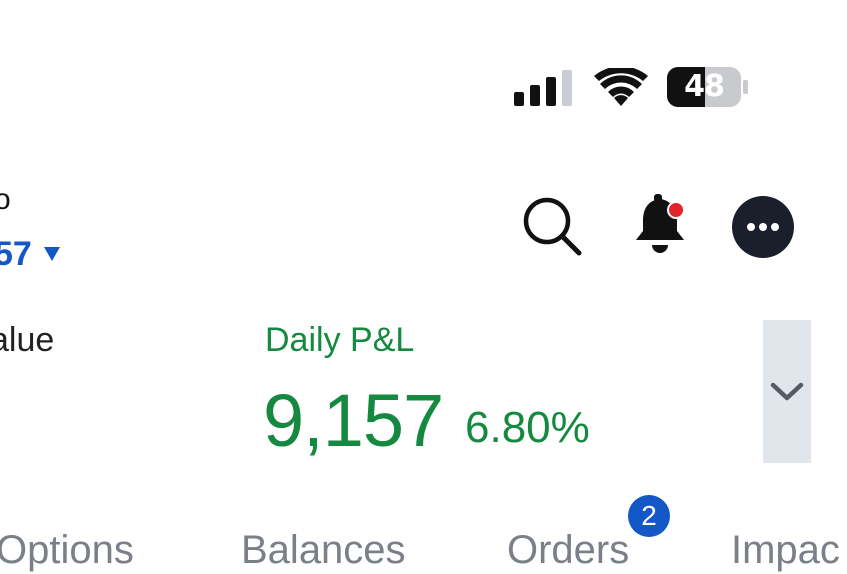  What do you see at coordinates (660, 225) in the screenshot?
I see `bell-icon` at bounding box center [660, 225].